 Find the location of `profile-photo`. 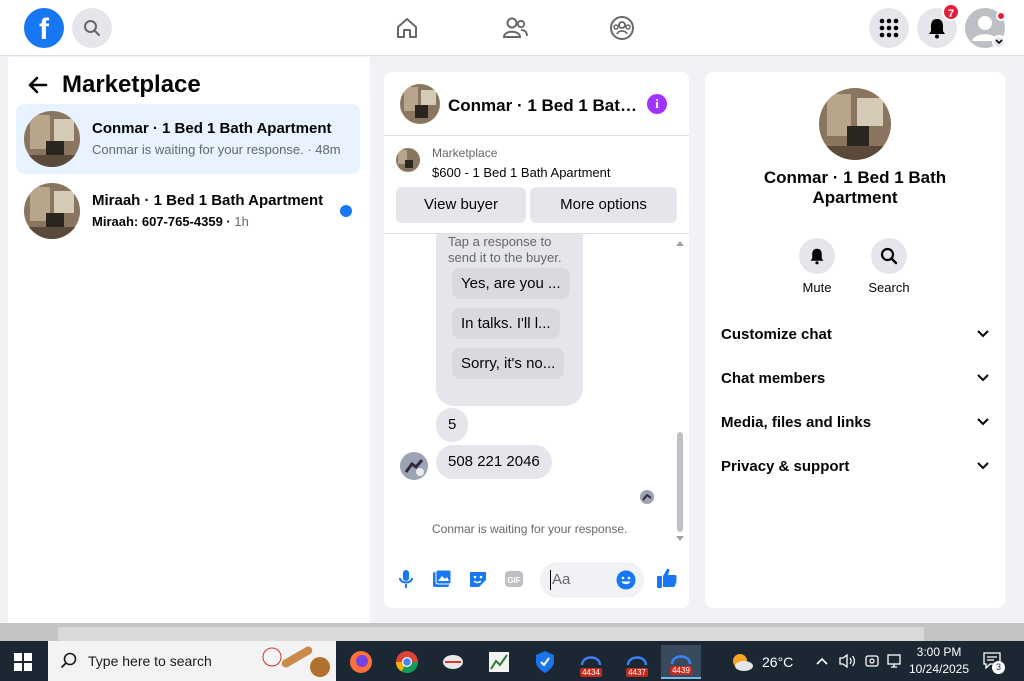

profile-photo is located at coordinates (855, 124).